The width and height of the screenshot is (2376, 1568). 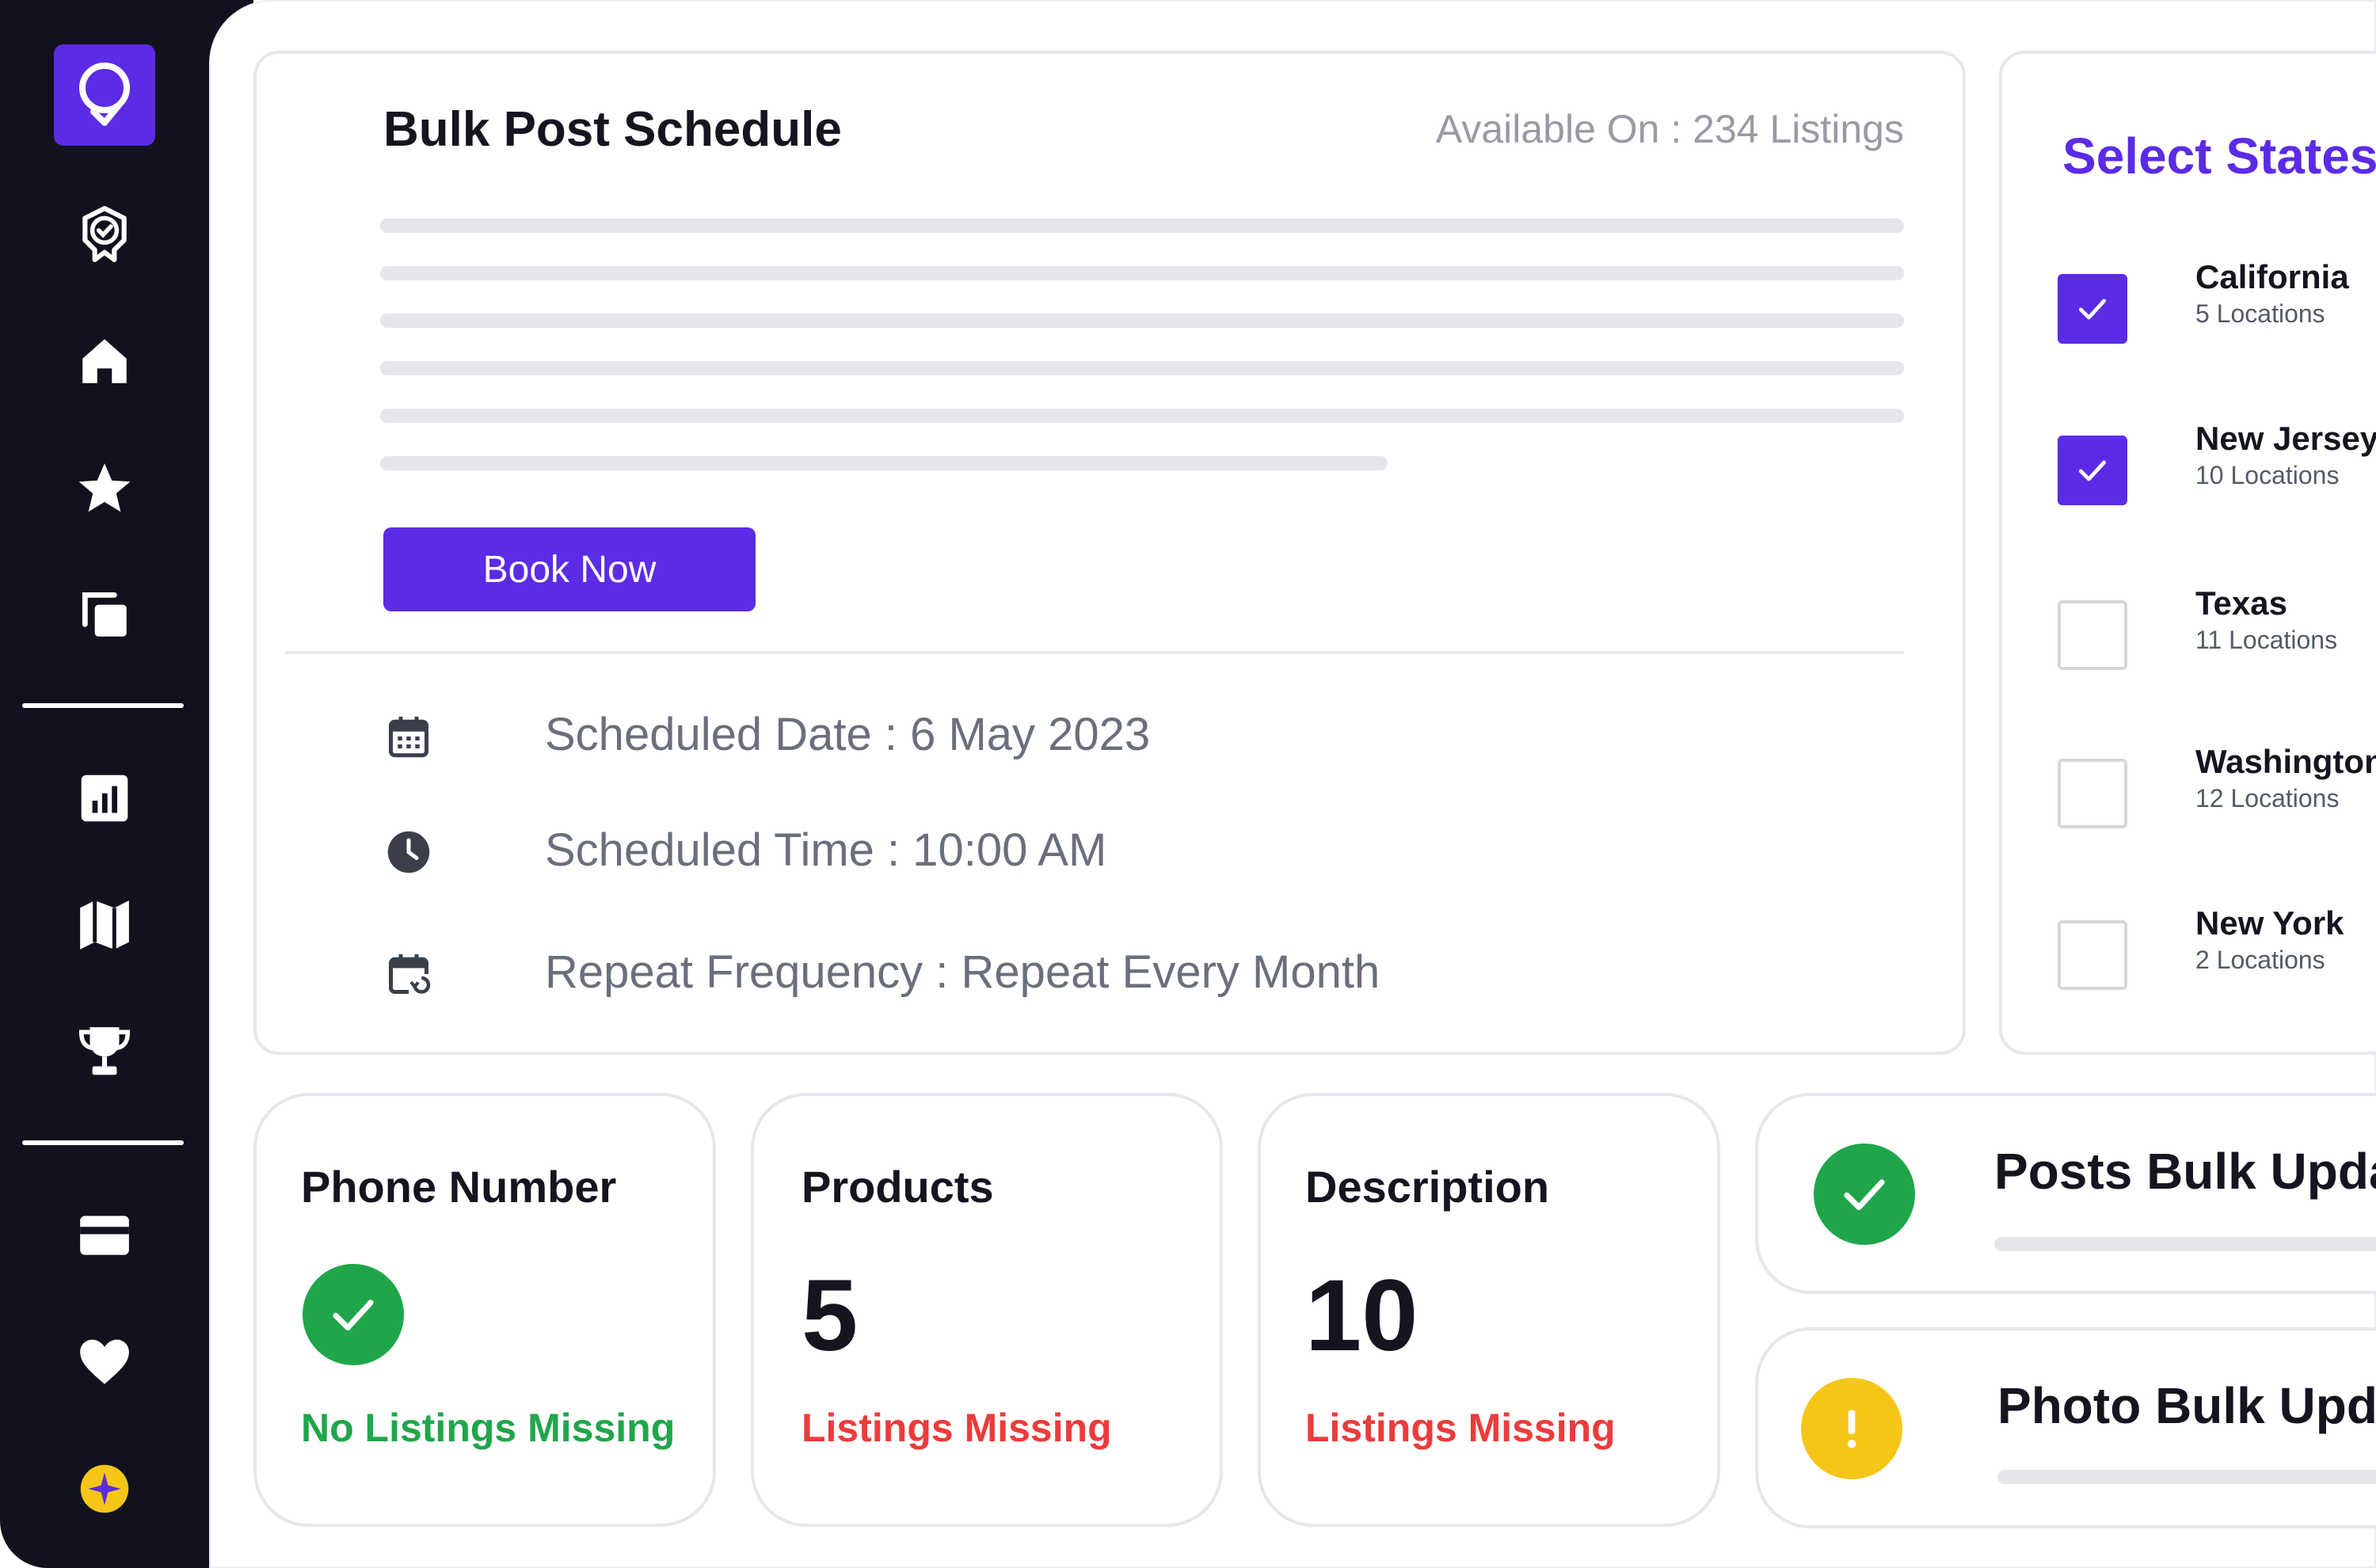 What do you see at coordinates (1851, 1428) in the screenshot?
I see `warning-icon` at bounding box center [1851, 1428].